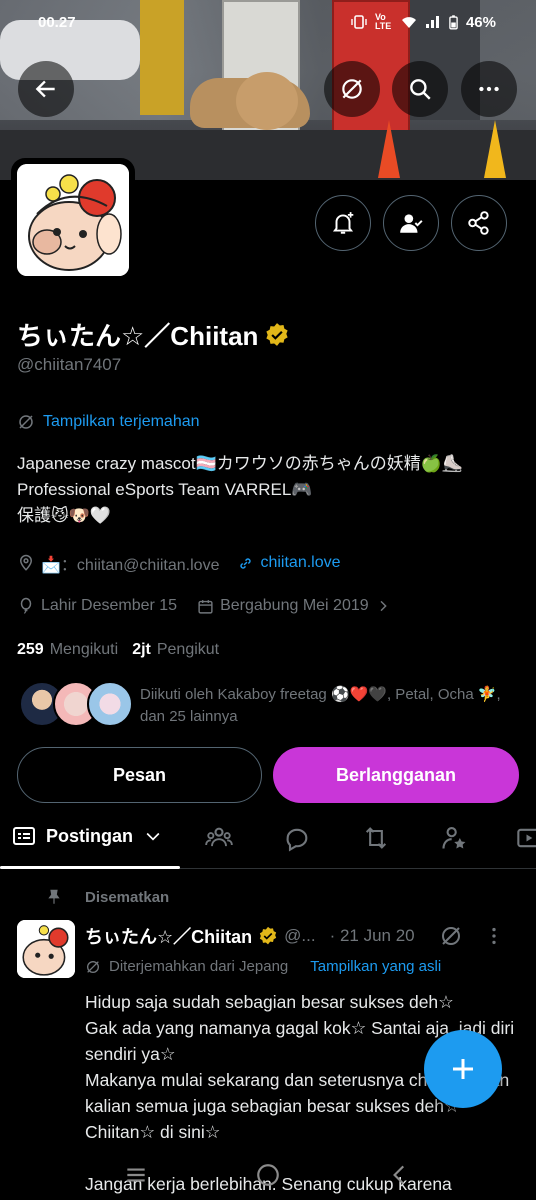  Describe the element at coordinates (141, 649) in the screenshot. I see `followers-count: 2jt` at that location.